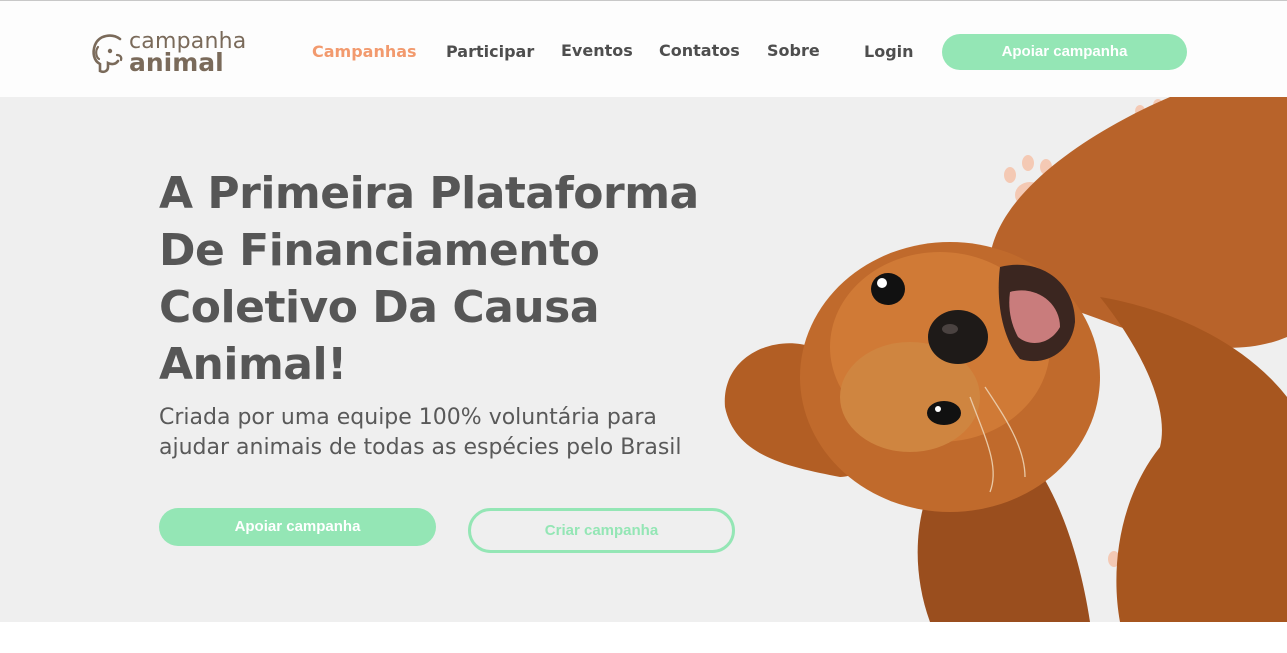  I want to click on logo-link: campanha animal, so click(177, 53).